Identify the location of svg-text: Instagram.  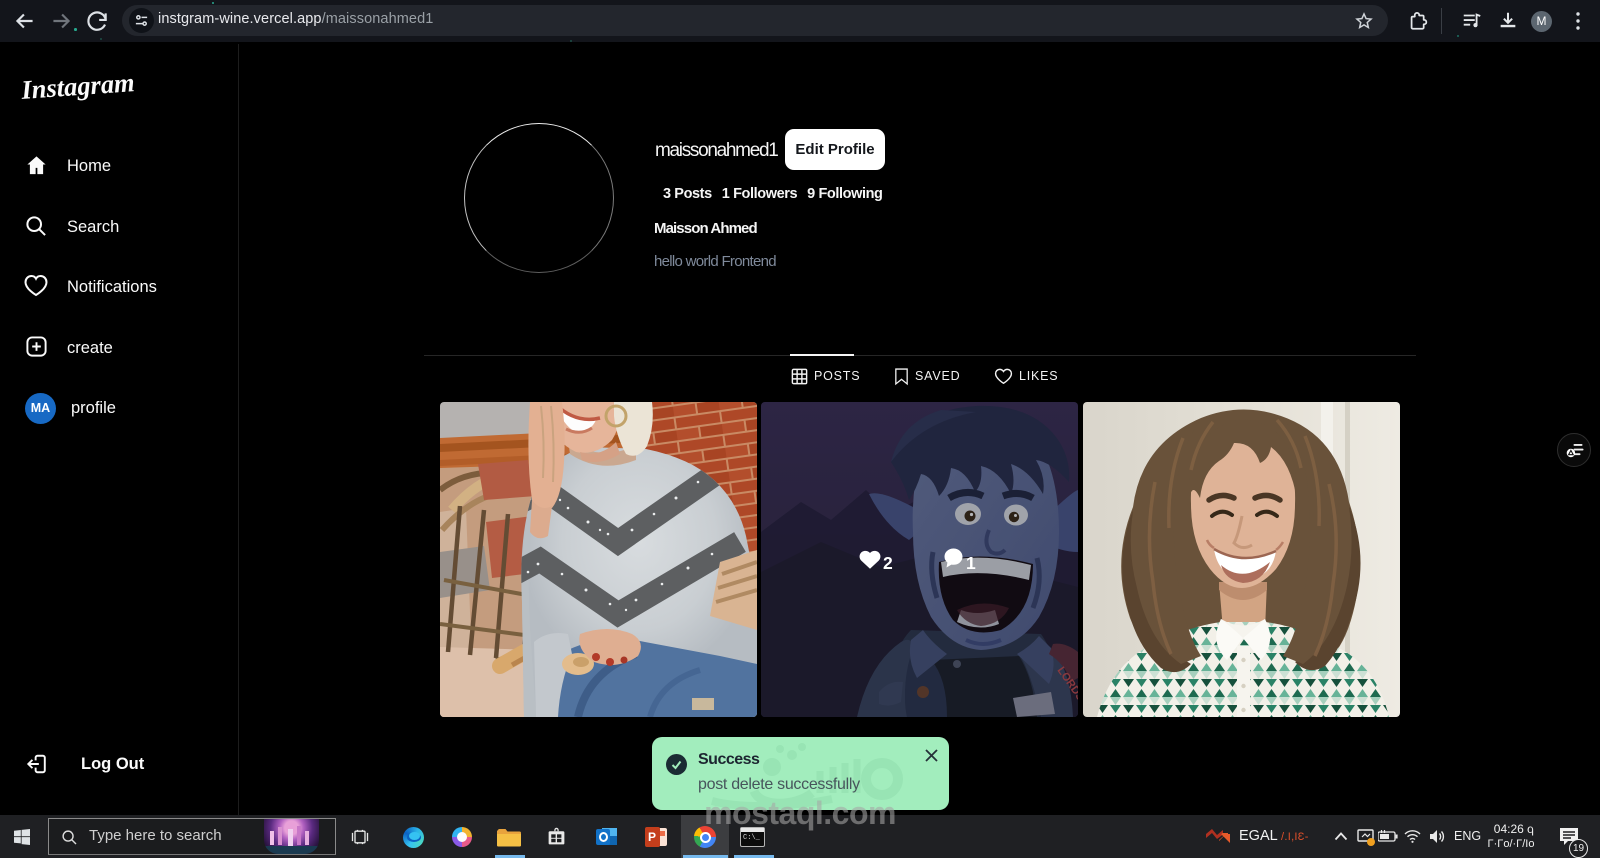
(78, 86).